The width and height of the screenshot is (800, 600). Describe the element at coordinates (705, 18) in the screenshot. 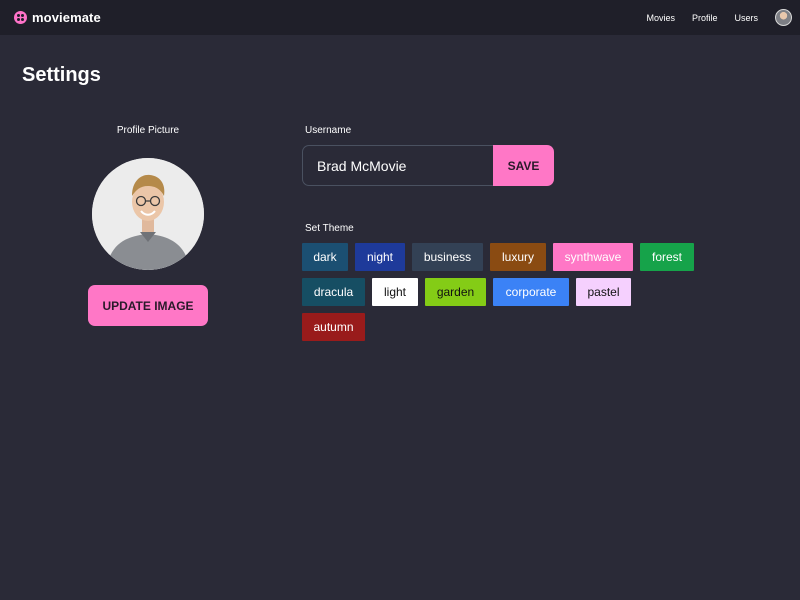

I see `nav-link-profile: Profile` at that location.